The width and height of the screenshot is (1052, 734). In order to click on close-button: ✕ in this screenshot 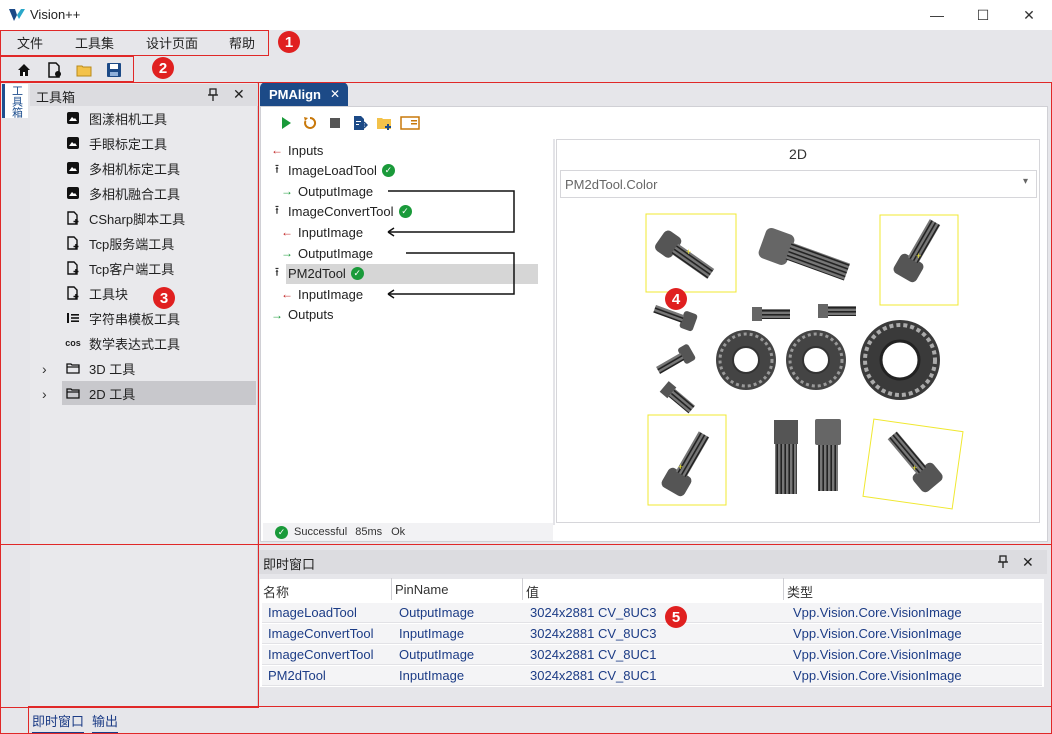, I will do `click(1029, 15)`.